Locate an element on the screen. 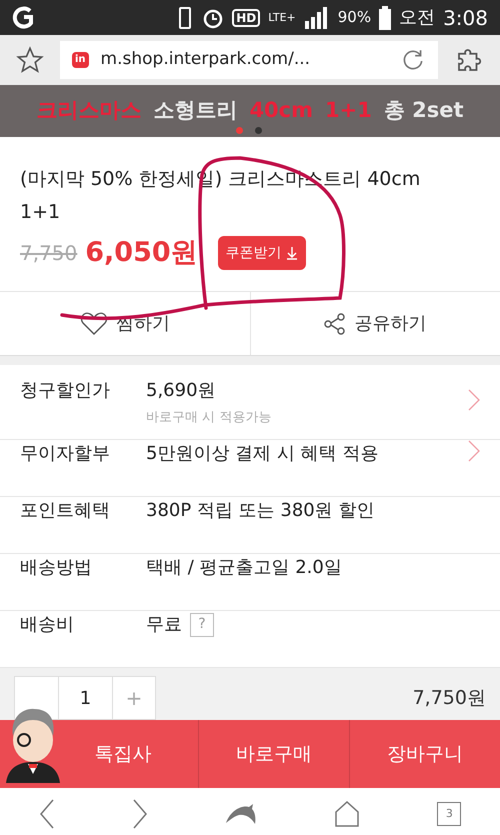 This screenshot has width=500, height=835. bookmark-star-icon is located at coordinates (30, 60).